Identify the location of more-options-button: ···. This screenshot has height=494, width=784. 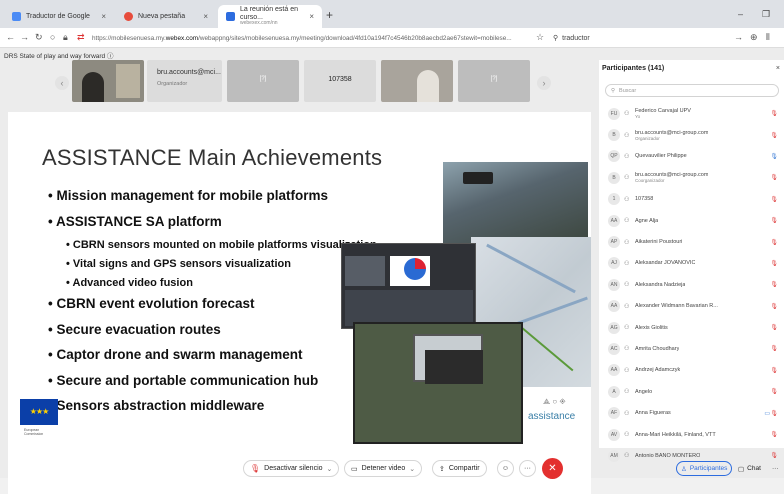
(527, 468).